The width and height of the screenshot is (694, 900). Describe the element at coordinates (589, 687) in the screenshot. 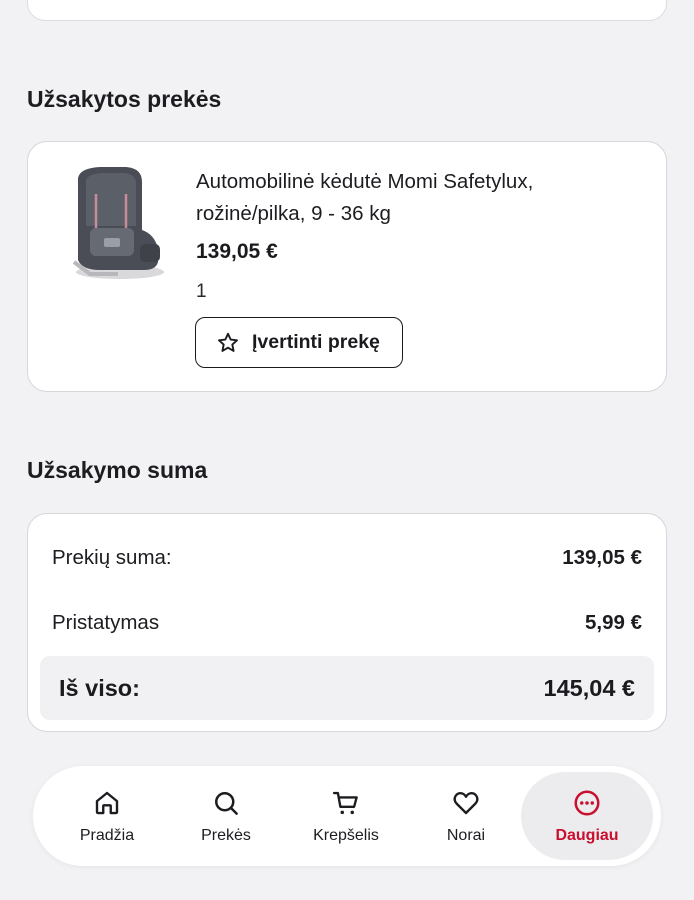

I see `total-value: 145,04 €` at that location.